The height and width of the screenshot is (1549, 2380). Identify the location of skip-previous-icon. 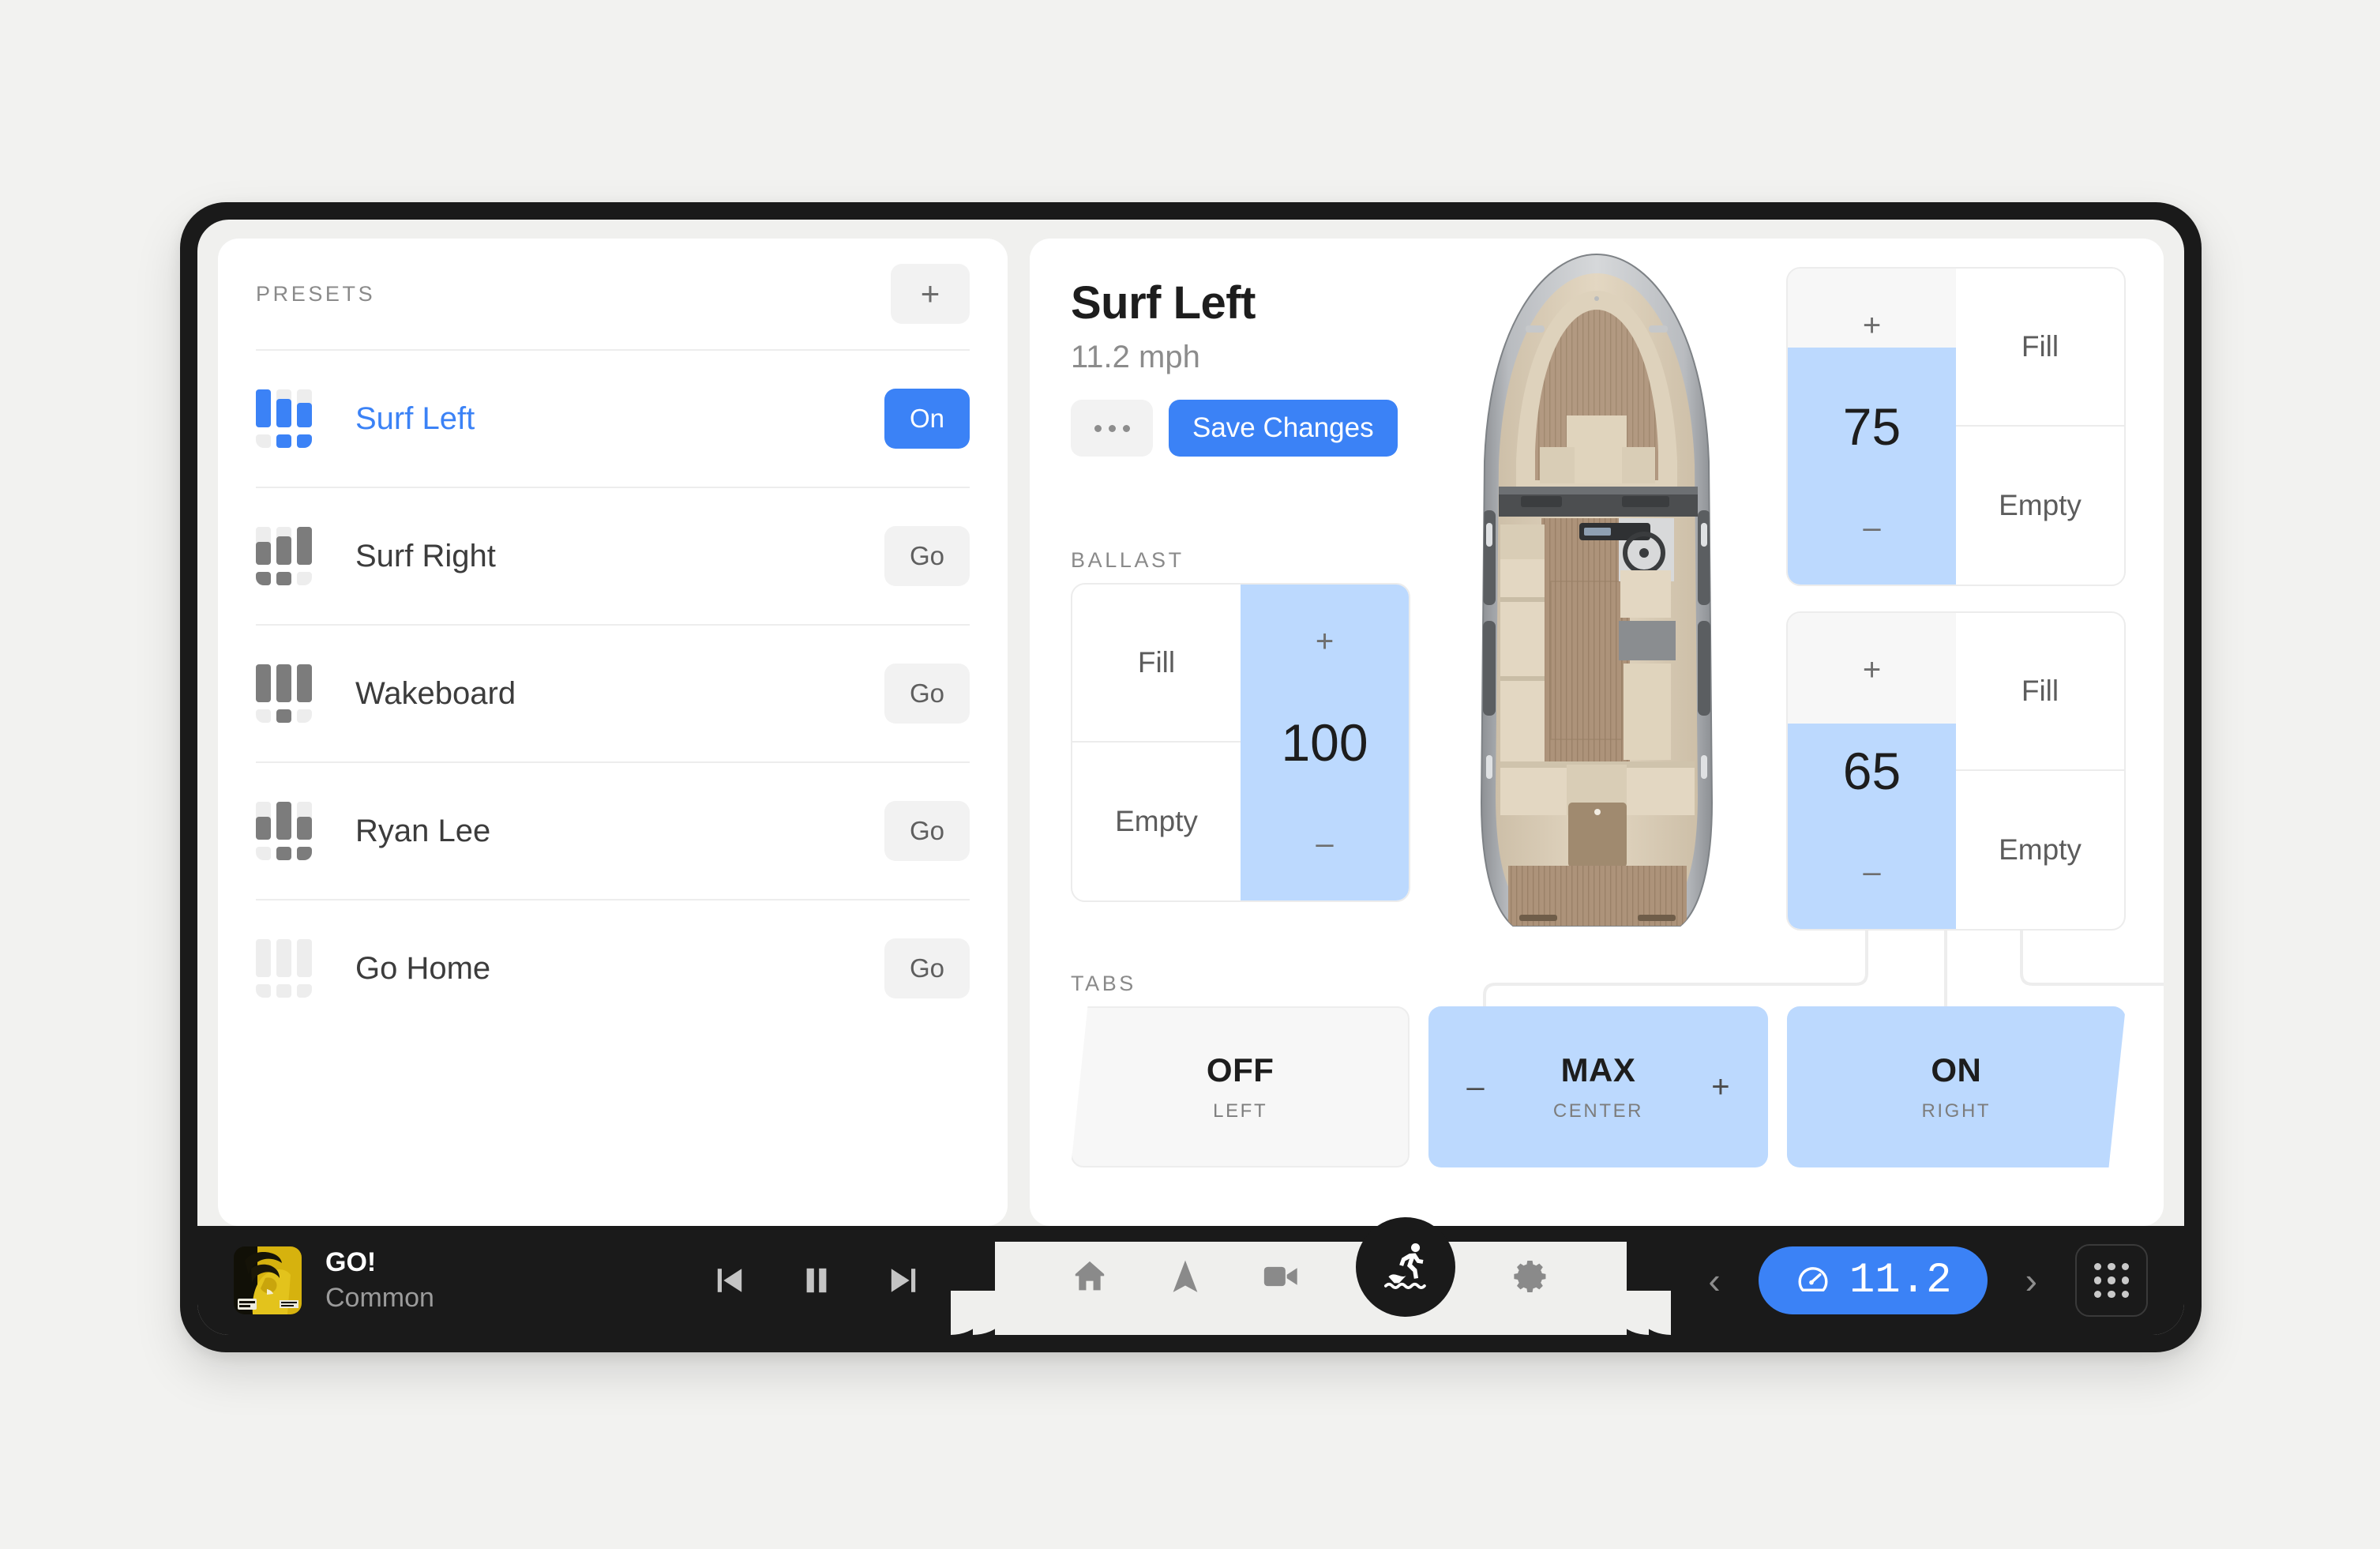
(729, 1280).